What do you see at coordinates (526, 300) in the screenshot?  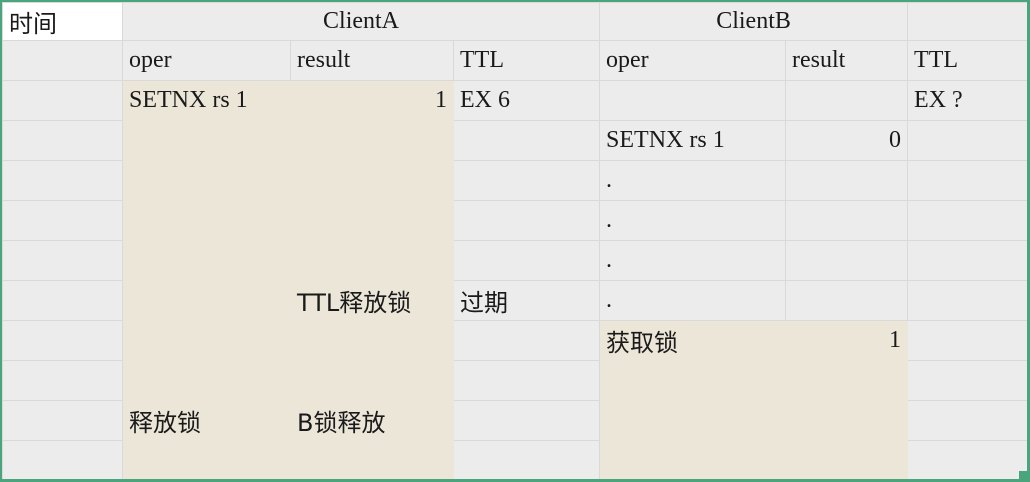 I see `client-a-expired-cell: 过期` at bounding box center [526, 300].